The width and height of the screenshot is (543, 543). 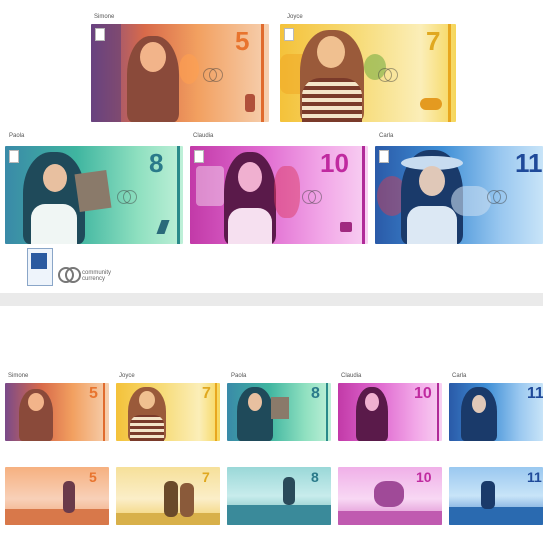 I want to click on crest-icon, so click(x=39, y=261).